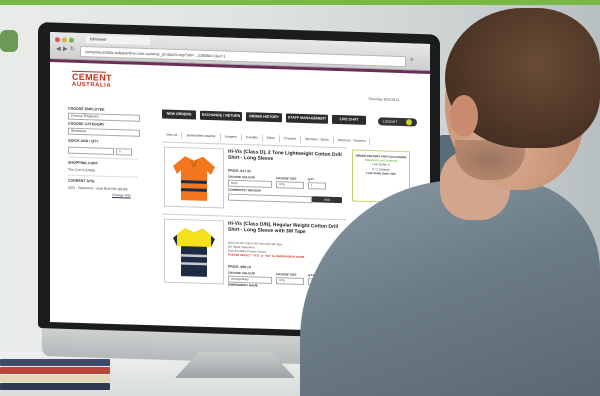  I want to click on site-value: QLD - Gladstone - East End Kiln (8100), so click(98, 188).